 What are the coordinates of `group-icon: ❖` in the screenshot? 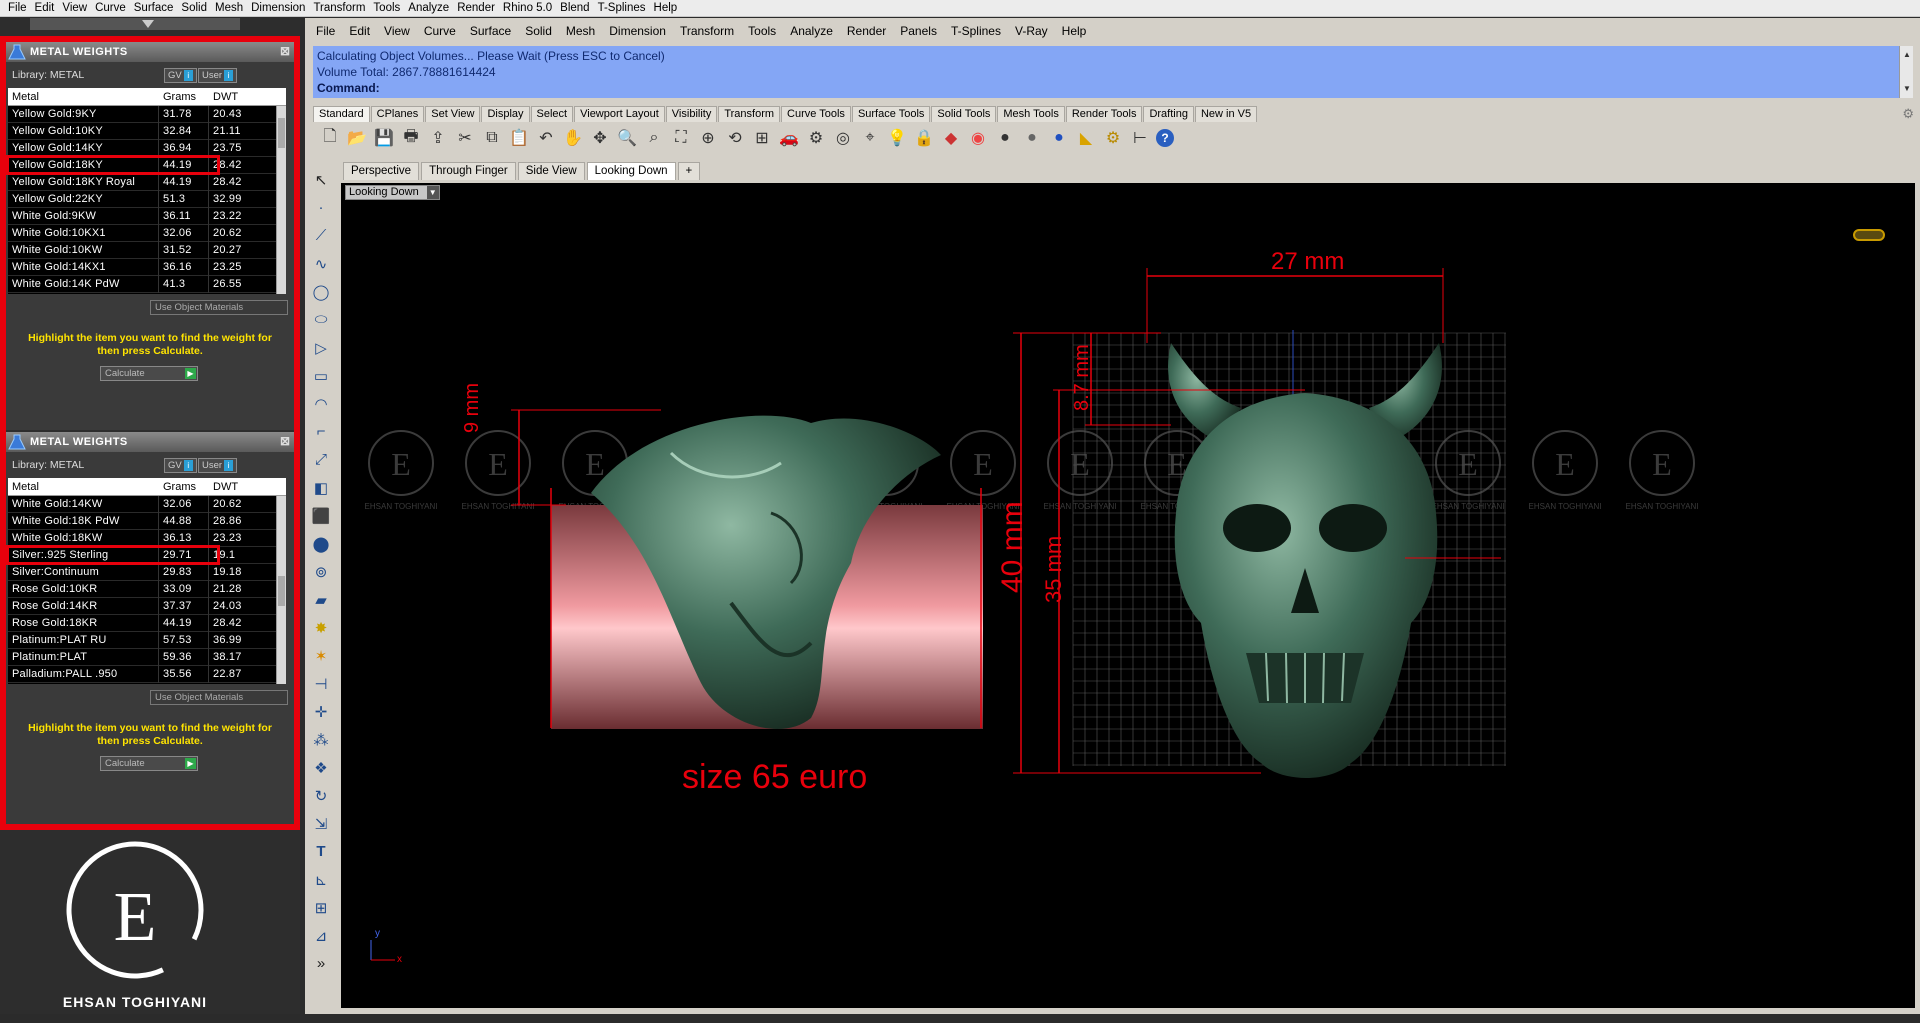 It's located at (321, 767).